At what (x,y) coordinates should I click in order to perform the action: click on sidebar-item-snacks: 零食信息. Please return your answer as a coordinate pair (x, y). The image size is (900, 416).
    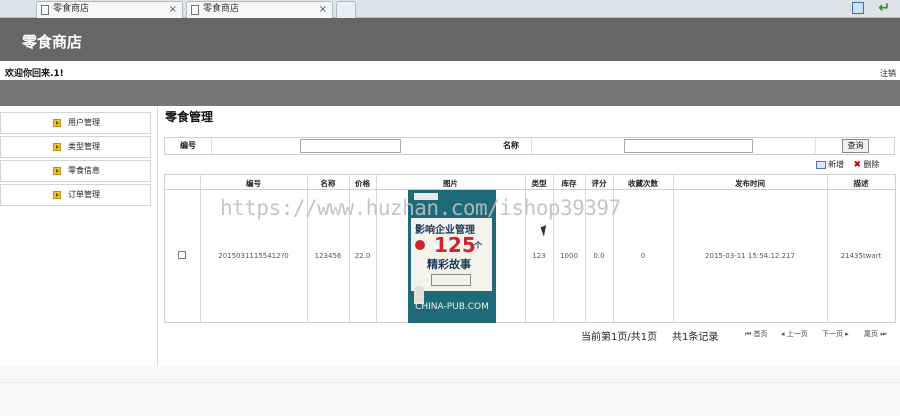
    Looking at the image, I should click on (75, 171).